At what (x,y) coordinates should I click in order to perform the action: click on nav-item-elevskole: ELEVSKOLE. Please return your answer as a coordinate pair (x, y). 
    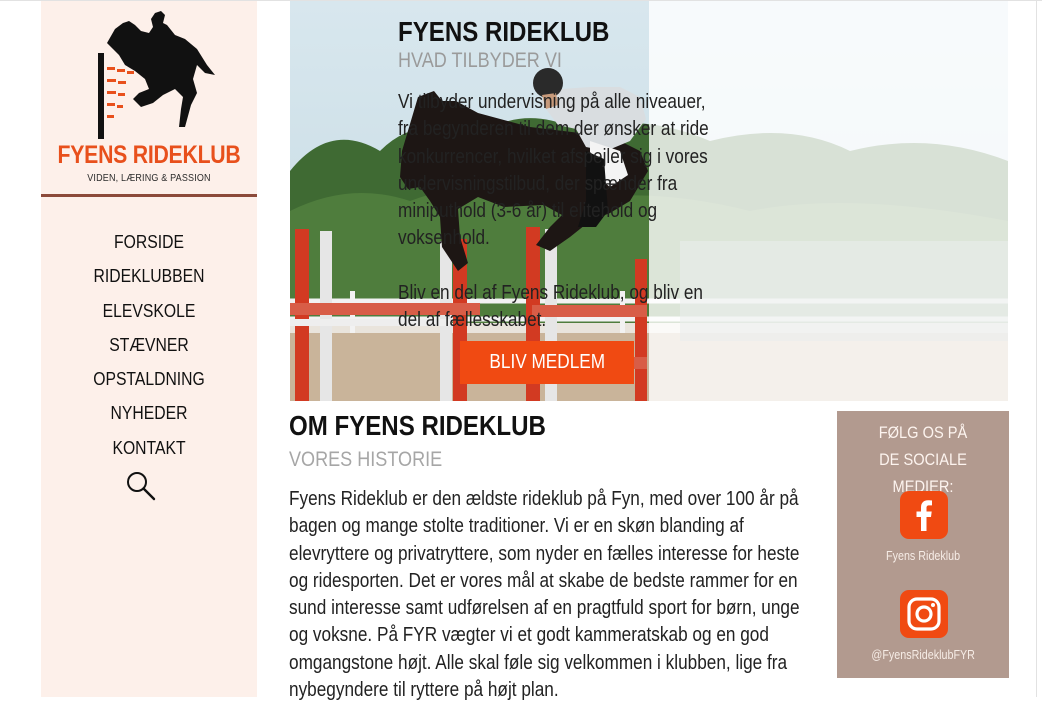
    Looking at the image, I should click on (149, 315).